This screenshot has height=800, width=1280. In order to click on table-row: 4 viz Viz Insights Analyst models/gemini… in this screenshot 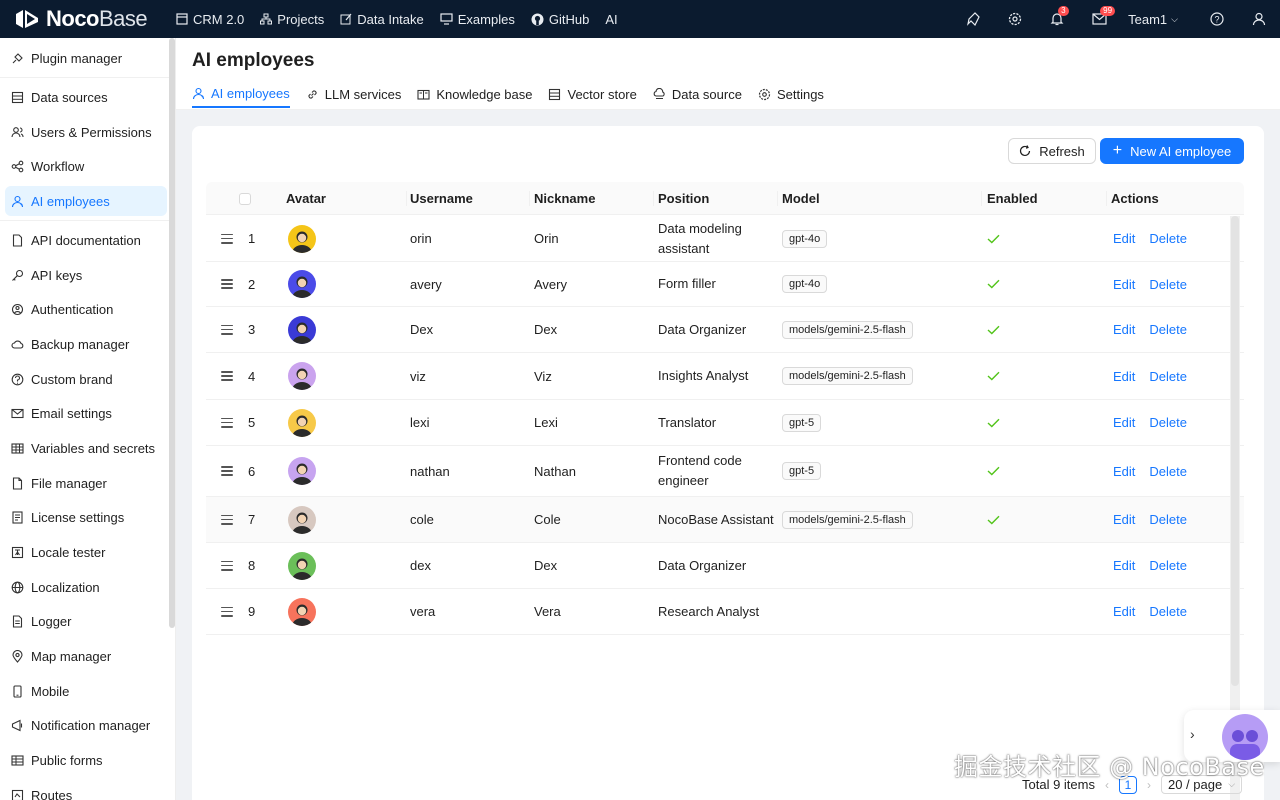, I will do `click(725, 376)`.